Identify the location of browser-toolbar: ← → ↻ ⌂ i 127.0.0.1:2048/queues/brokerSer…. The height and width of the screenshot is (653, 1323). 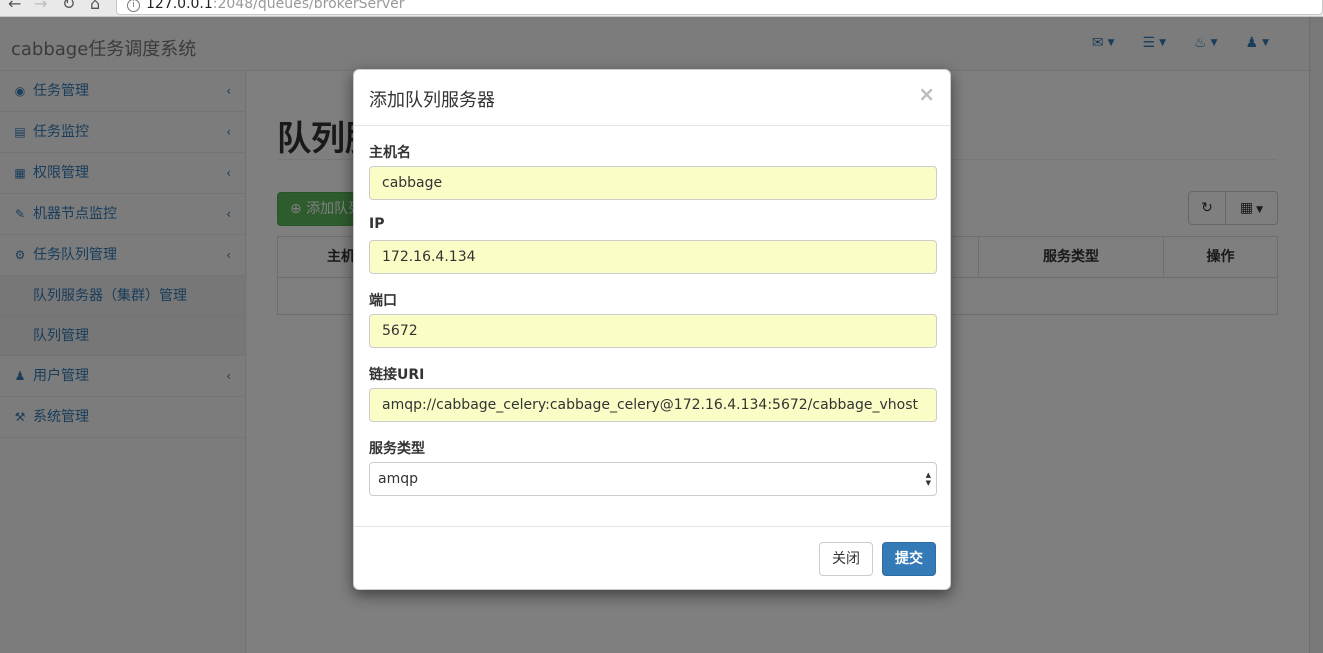
(661, 8).